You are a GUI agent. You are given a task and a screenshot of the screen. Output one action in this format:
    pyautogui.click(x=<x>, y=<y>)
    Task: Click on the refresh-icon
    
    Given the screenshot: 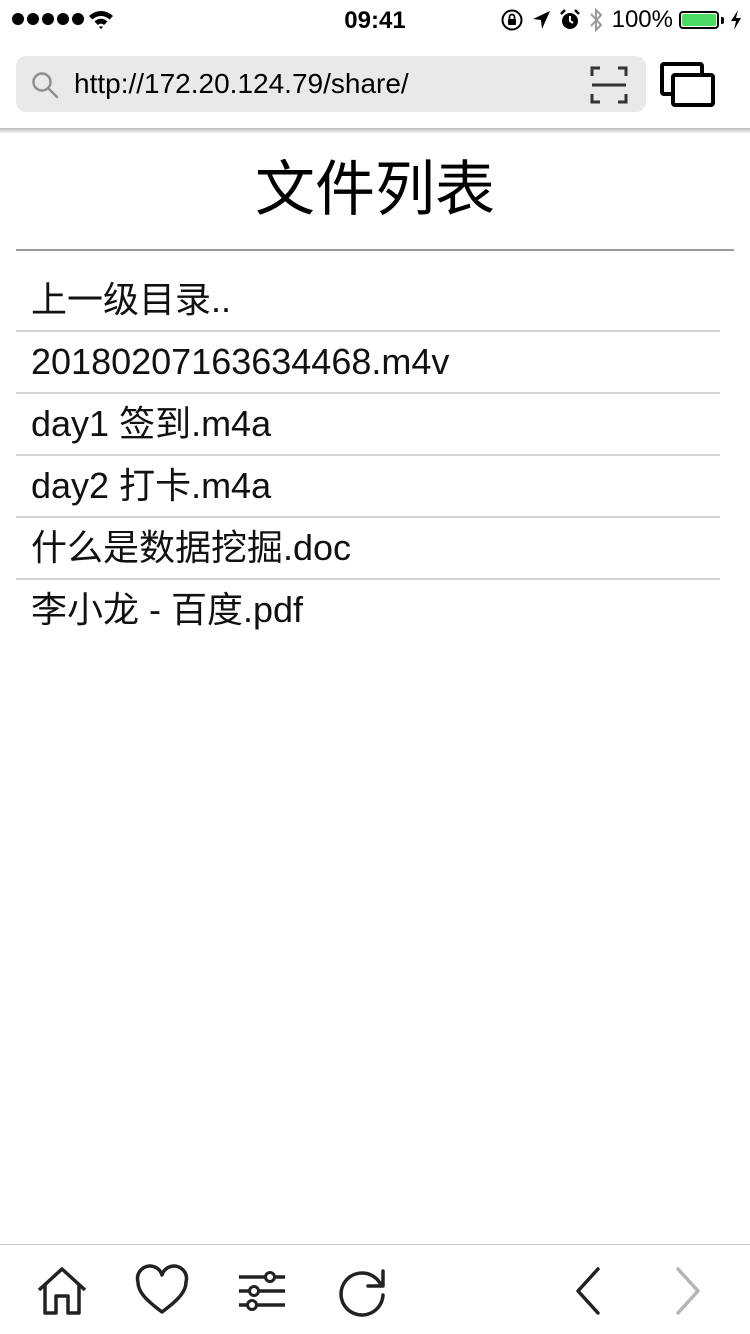 What is the action you would take?
    pyautogui.click(x=362, y=1293)
    